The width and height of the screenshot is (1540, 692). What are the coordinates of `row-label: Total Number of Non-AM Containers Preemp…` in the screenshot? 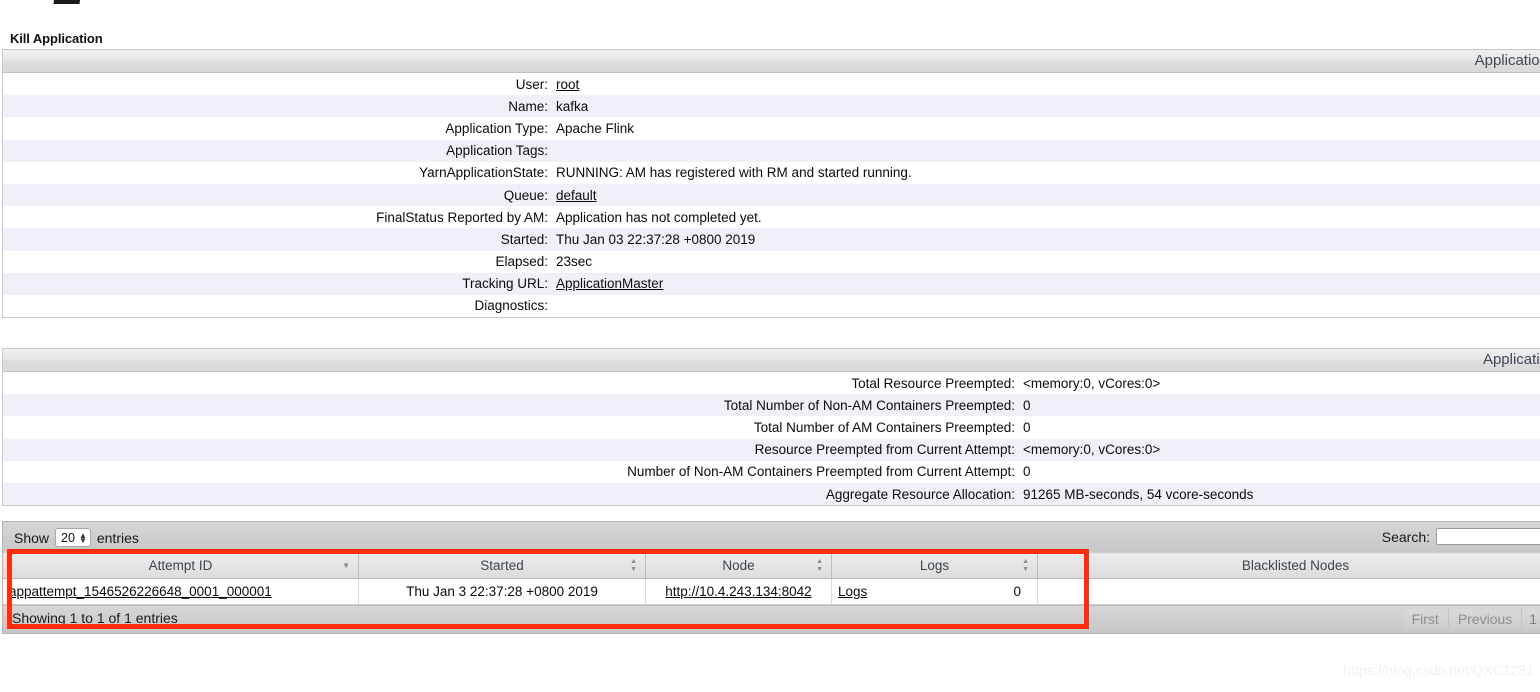 It's located at (869, 405).